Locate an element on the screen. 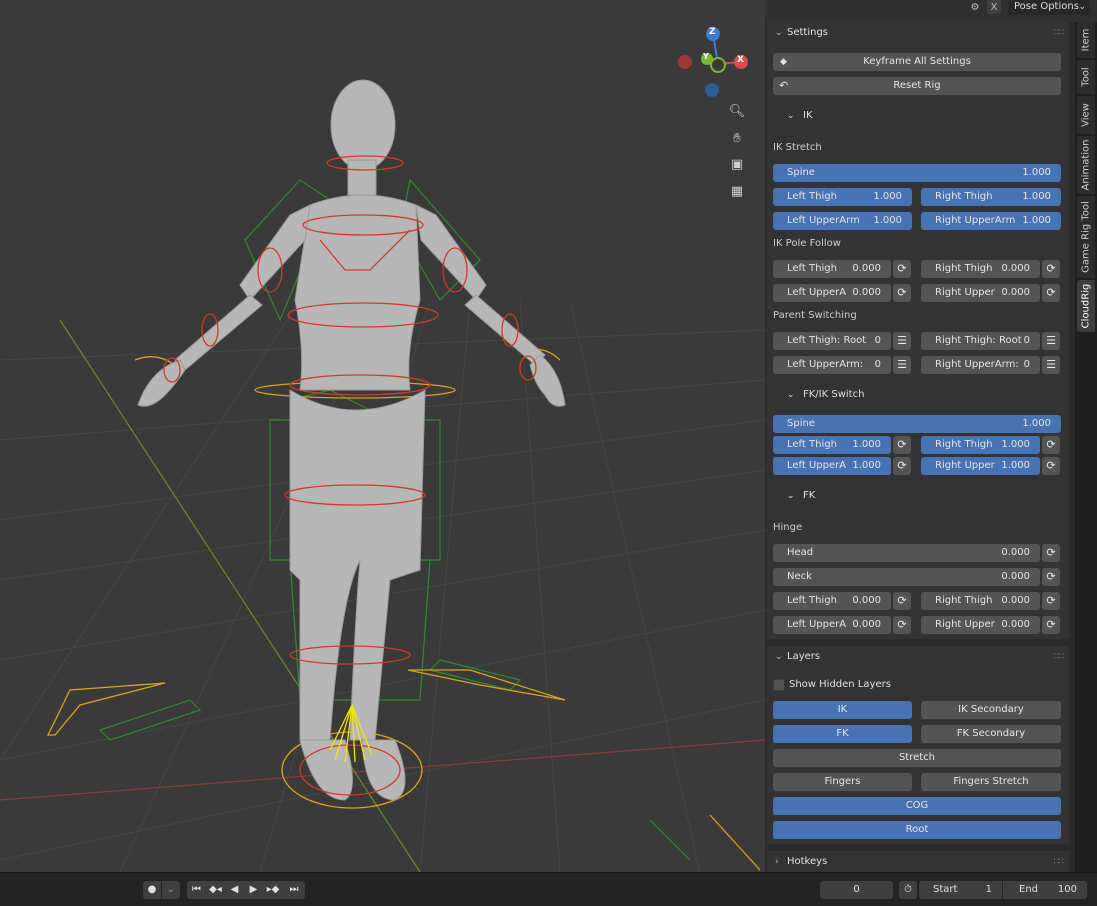 This screenshot has width=1097, height=906. keyframe-all-settings-button: ◆ Keyframe All Settings is located at coordinates (917, 62).